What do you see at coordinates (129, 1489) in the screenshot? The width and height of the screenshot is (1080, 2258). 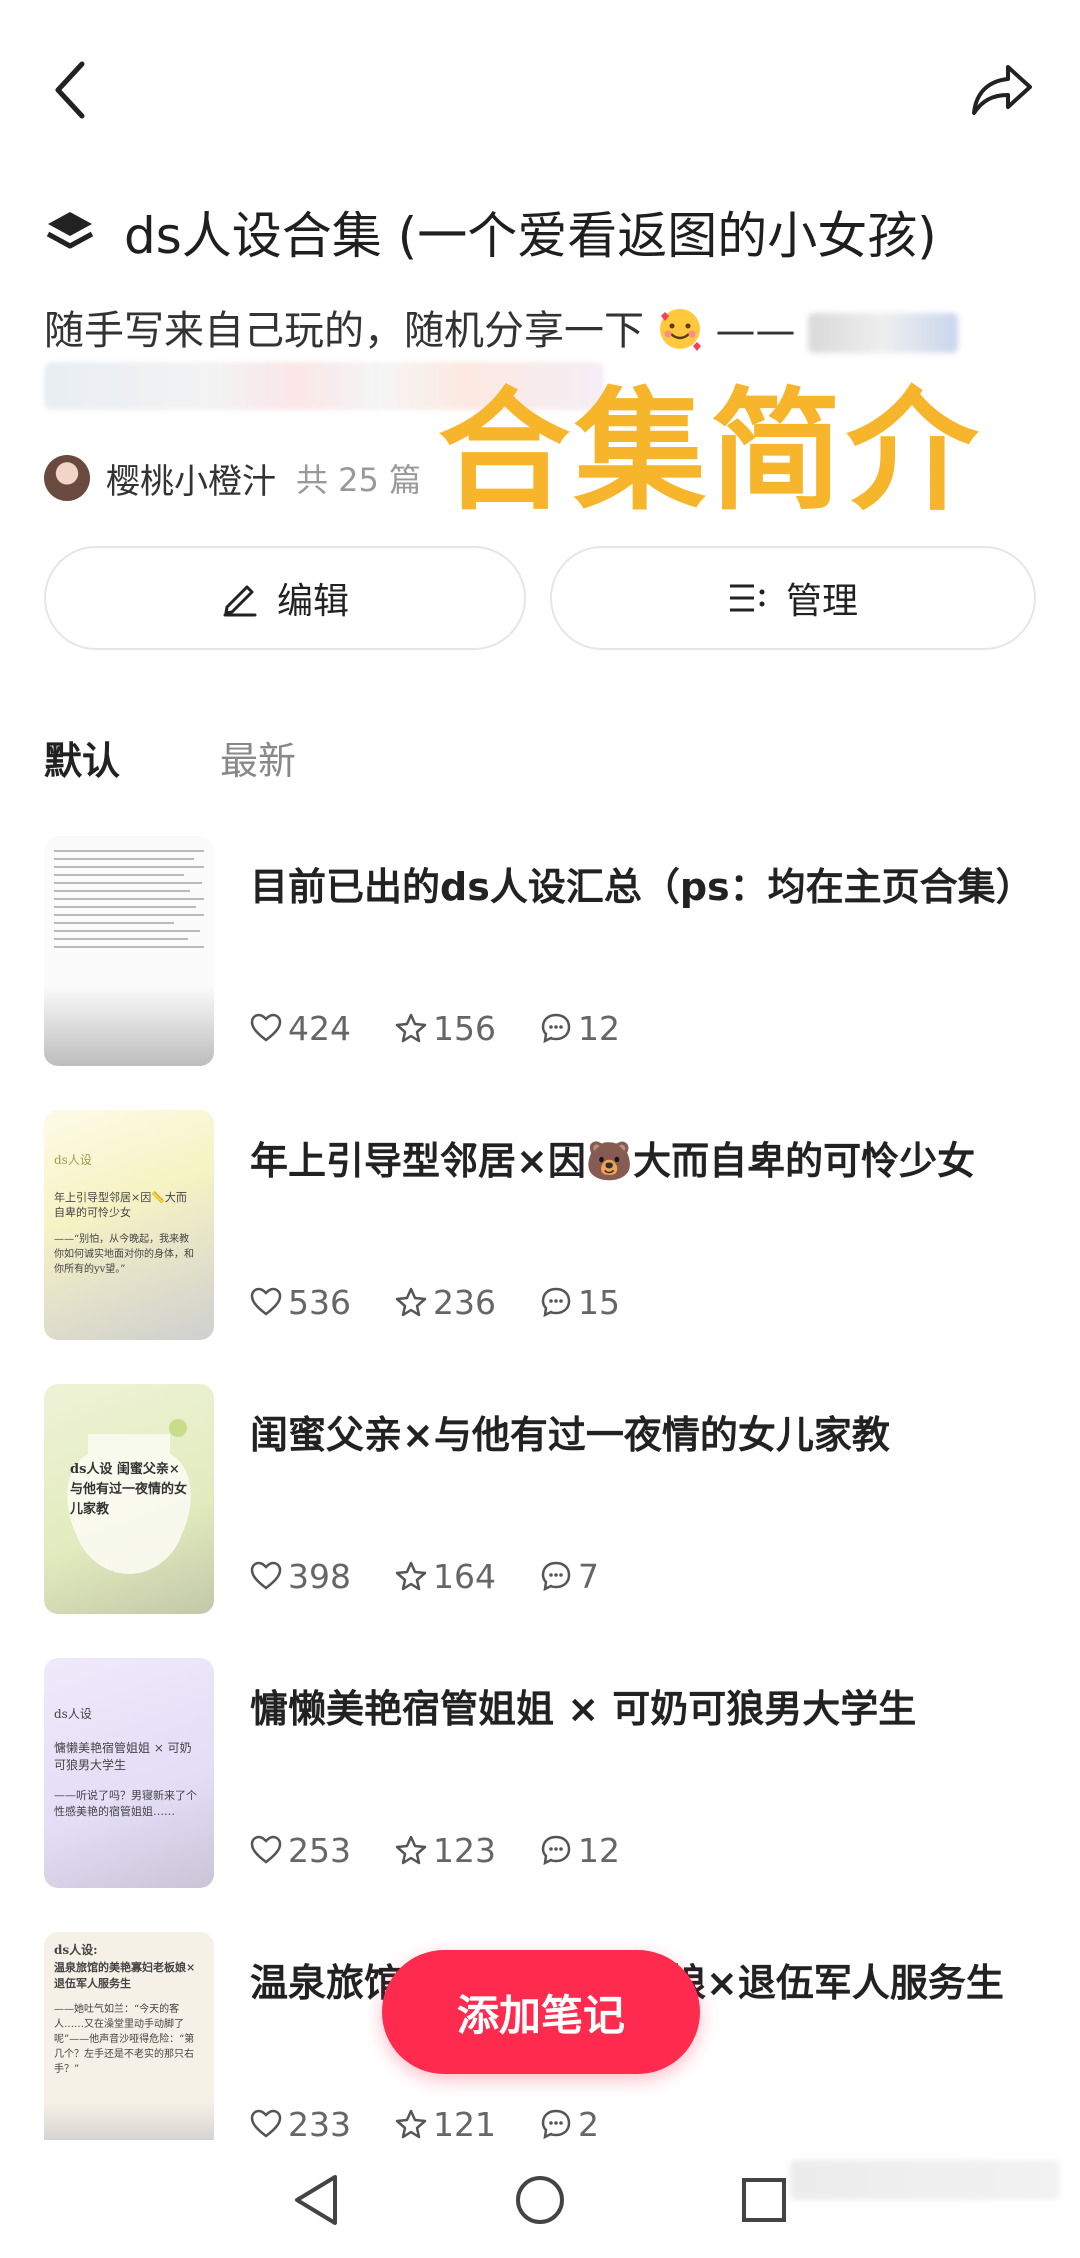 I see `thumbnail-heading: ds人设 闺蜜父亲×与他有过一夜情的女儿家教` at bounding box center [129, 1489].